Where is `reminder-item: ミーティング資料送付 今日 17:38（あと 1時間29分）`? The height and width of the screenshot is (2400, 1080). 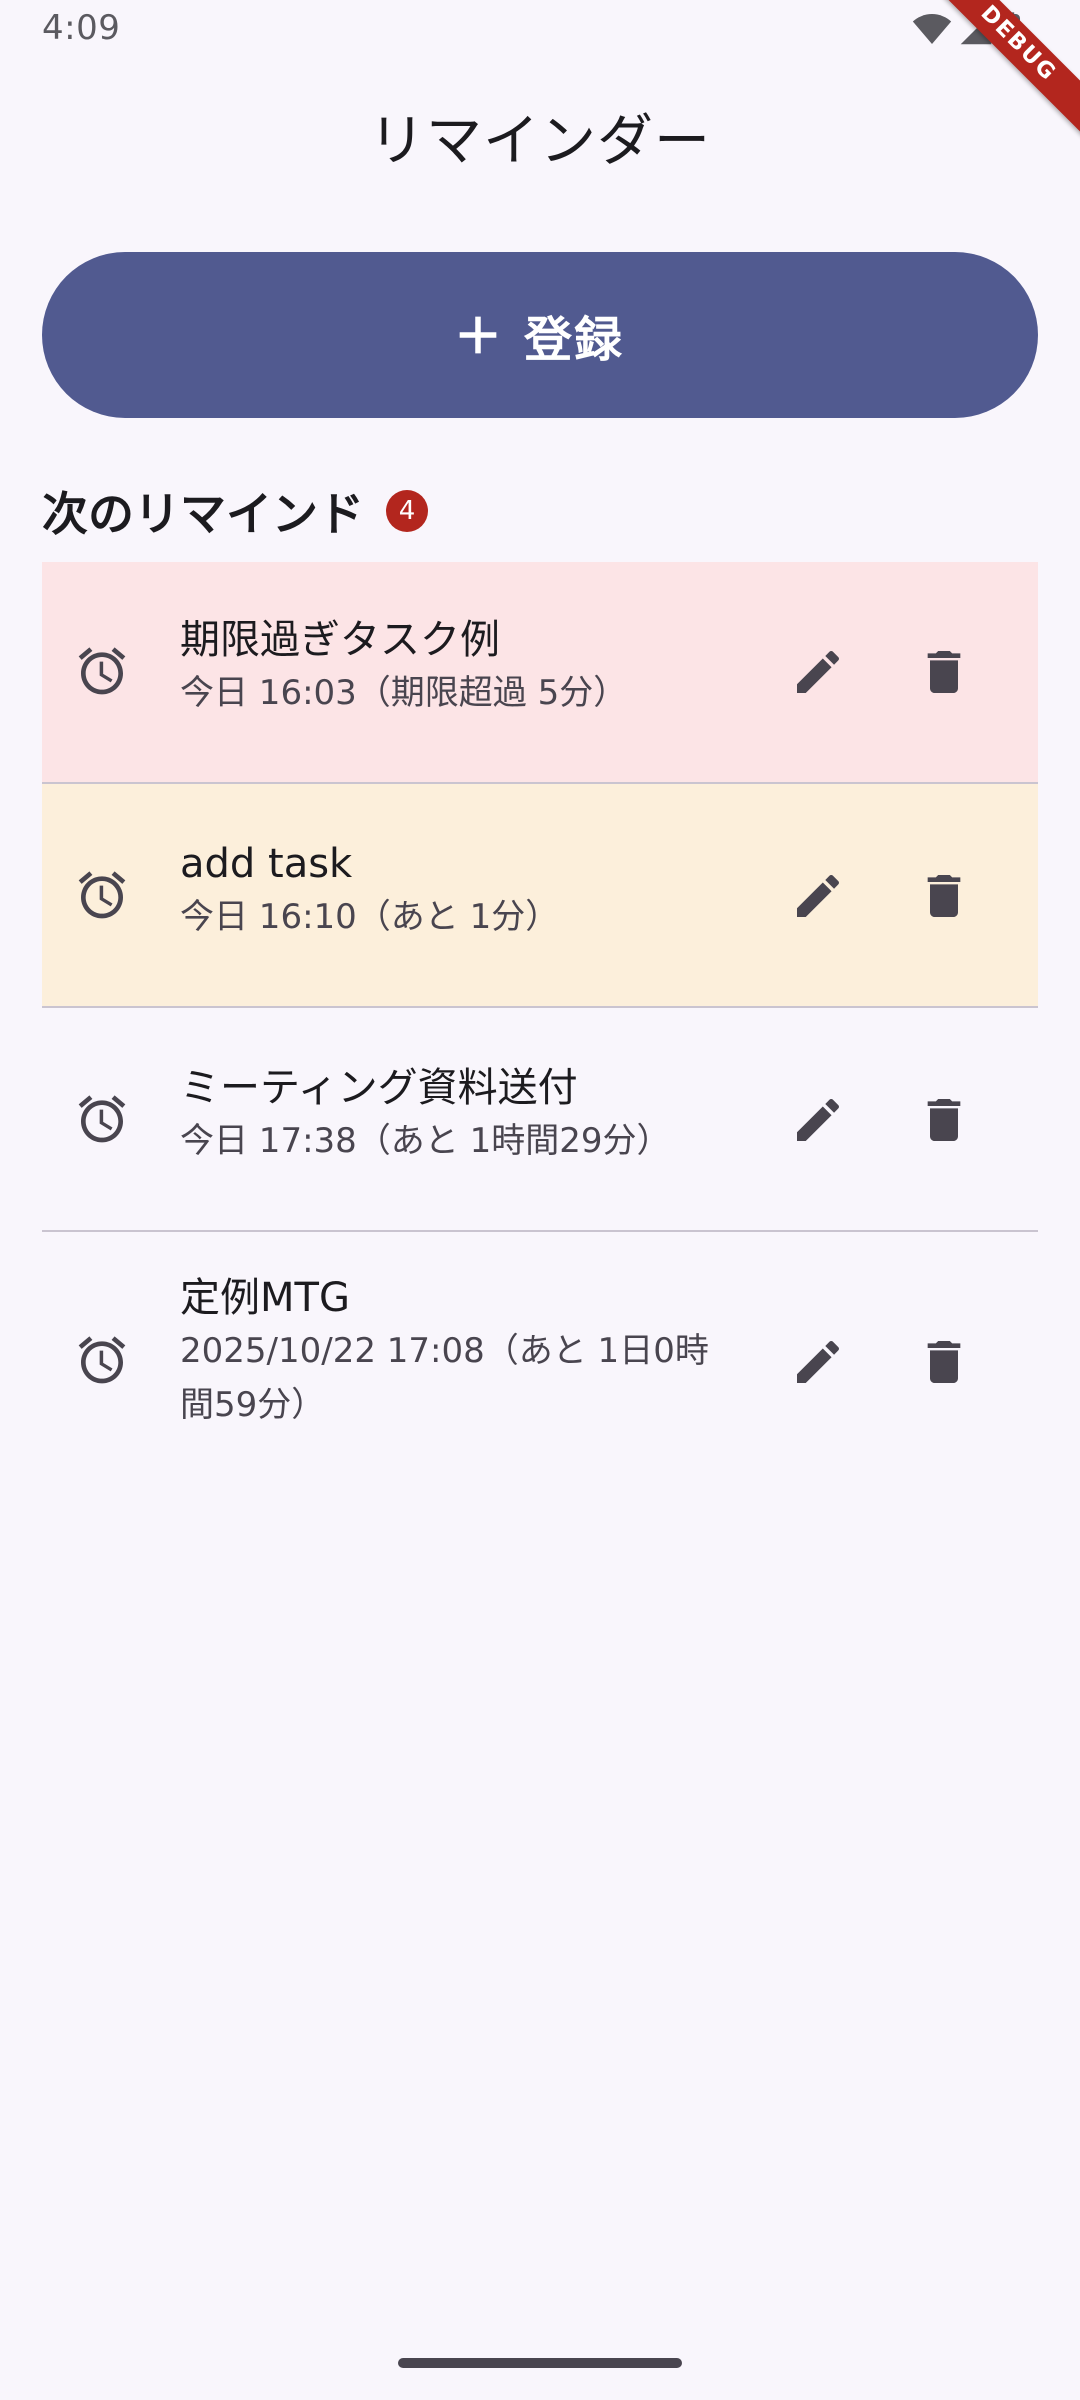
reminder-item: ミーティング資料送付 今日 17:38（あと 1時間29分） is located at coordinates (540, 1120).